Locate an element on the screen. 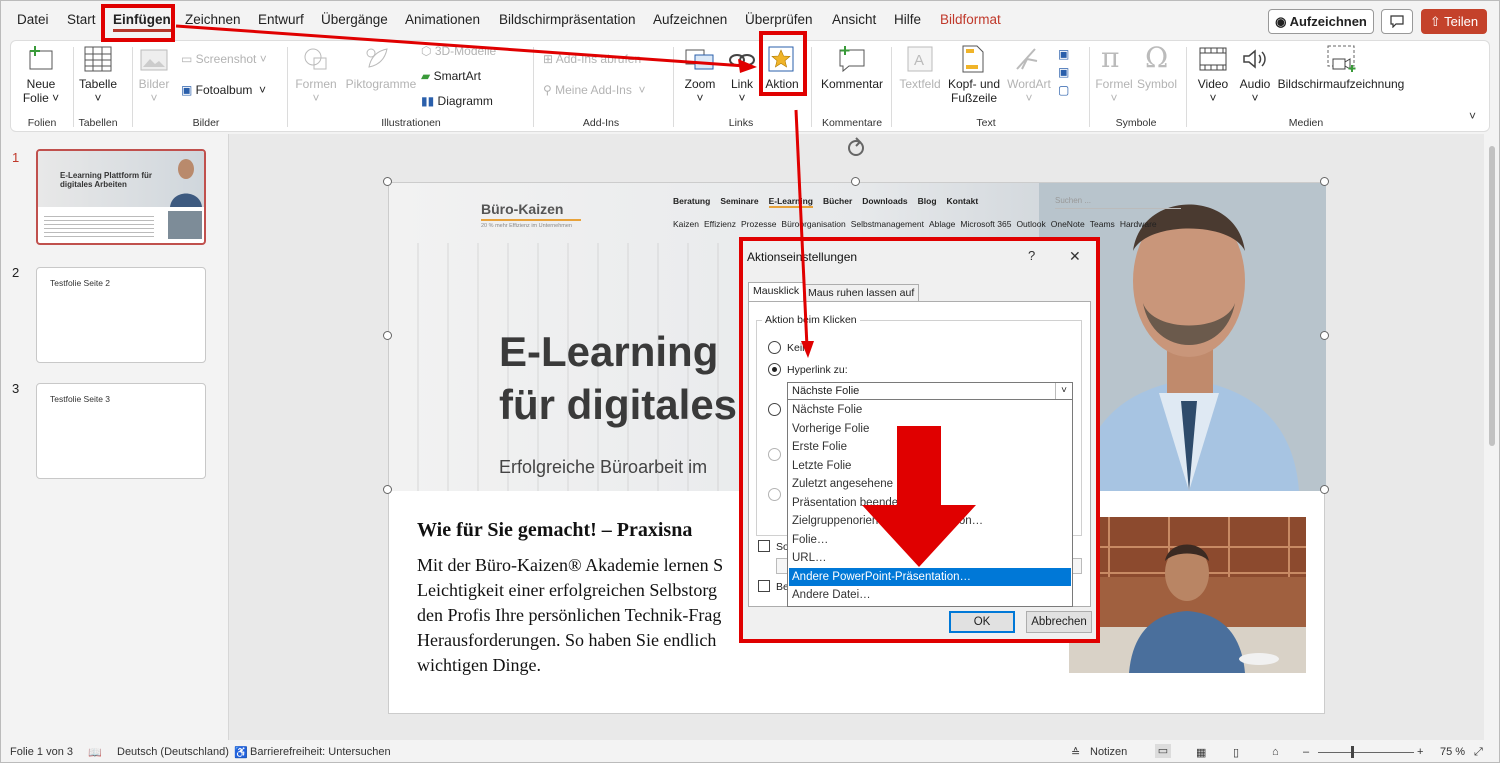  date-time-icon: ▣ is located at coordinates (1063, 54).